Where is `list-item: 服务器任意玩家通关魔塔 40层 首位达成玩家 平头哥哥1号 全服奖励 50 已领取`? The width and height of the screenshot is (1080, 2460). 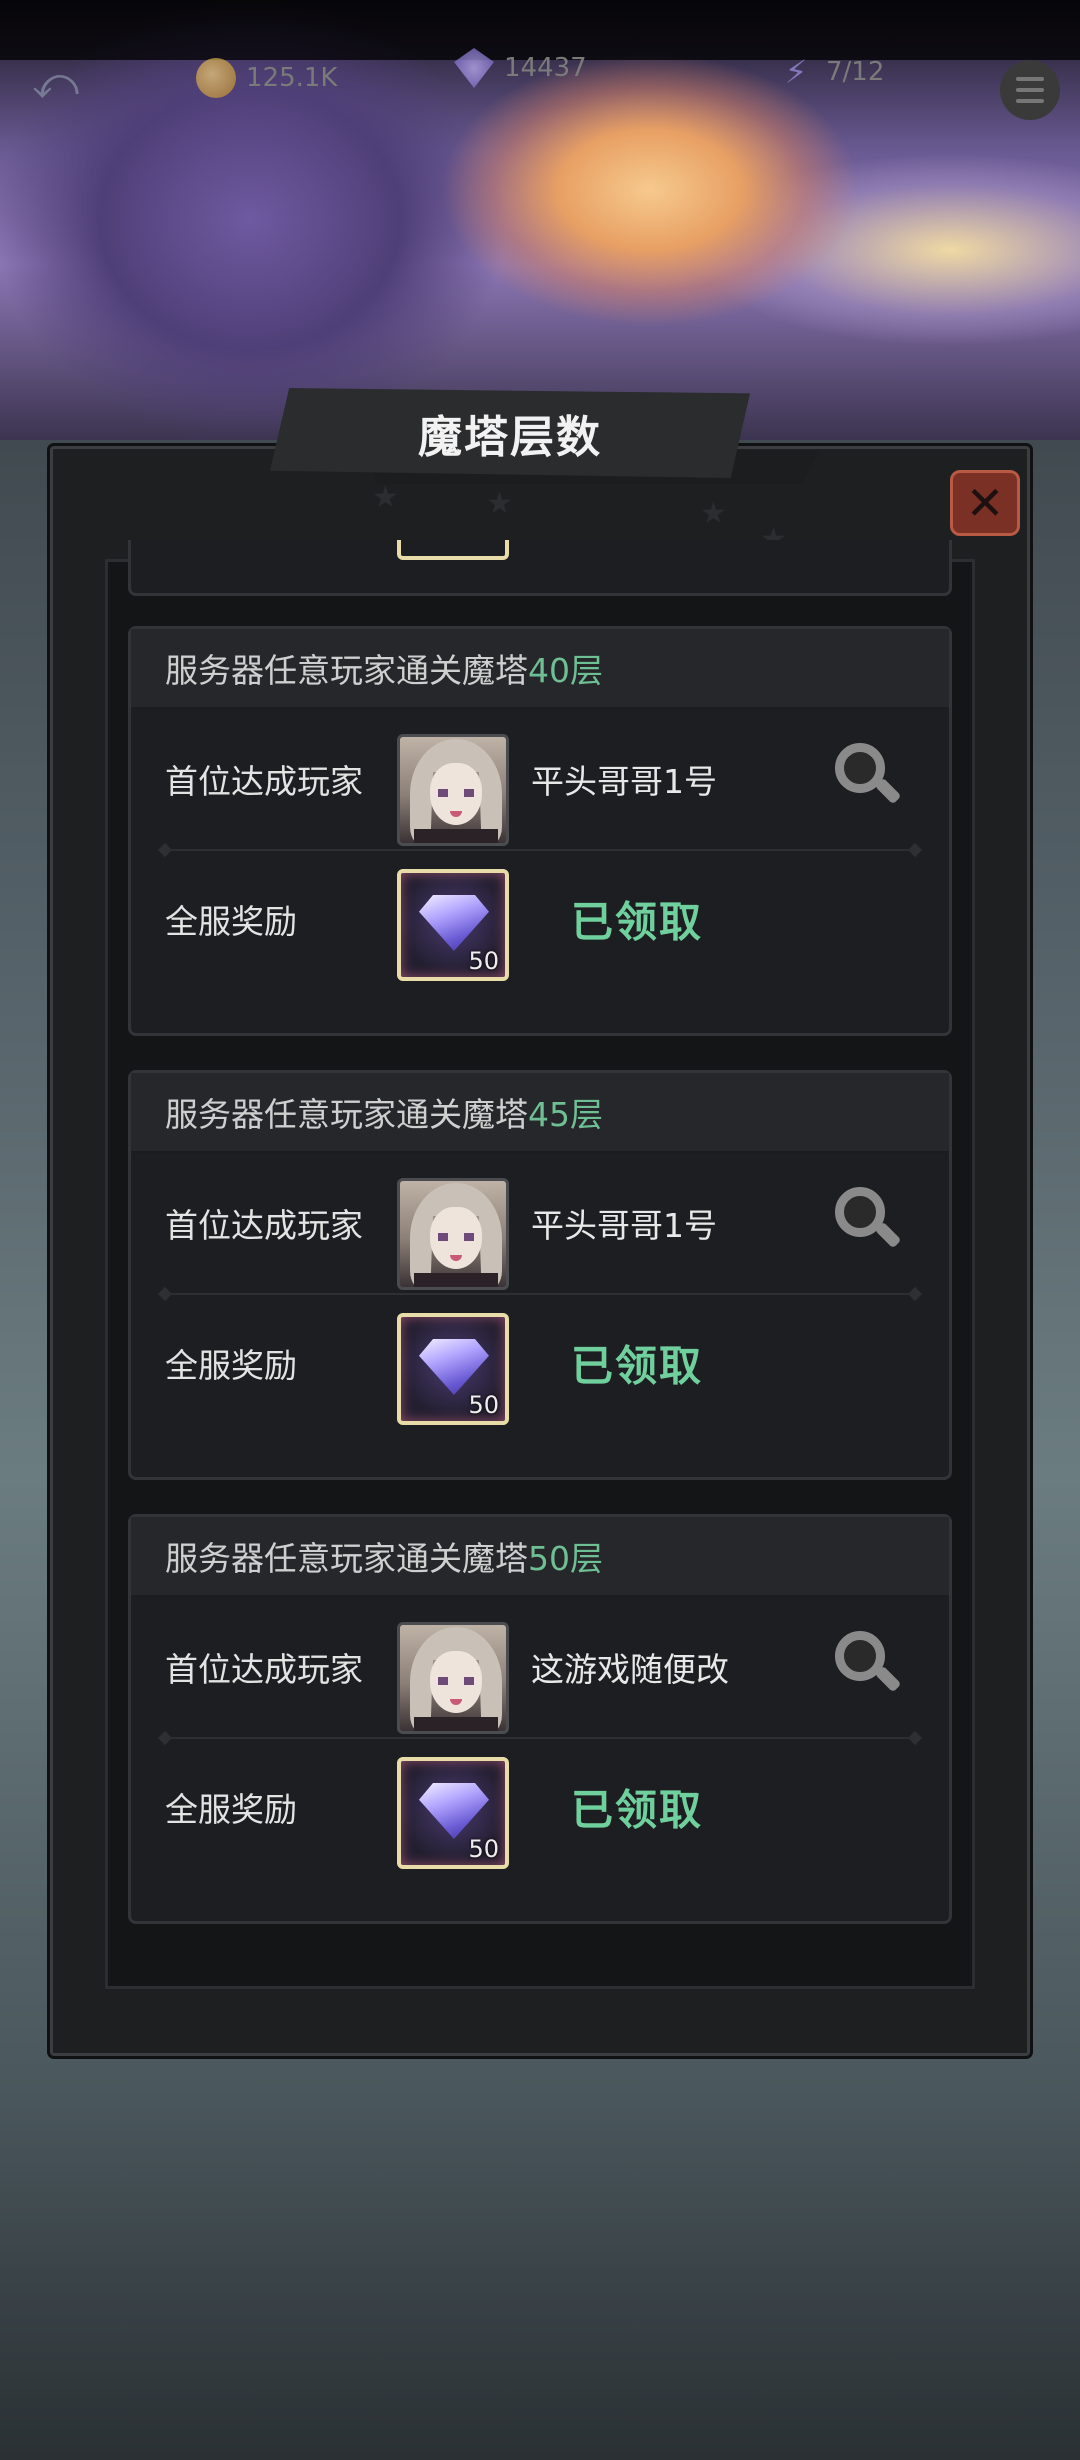
list-item: 服务器任意玩家通关魔塔 40层 首位达成玩家 平头哥哥1号 全服奖励 50 已领取 is located at coordinates (540, 831).